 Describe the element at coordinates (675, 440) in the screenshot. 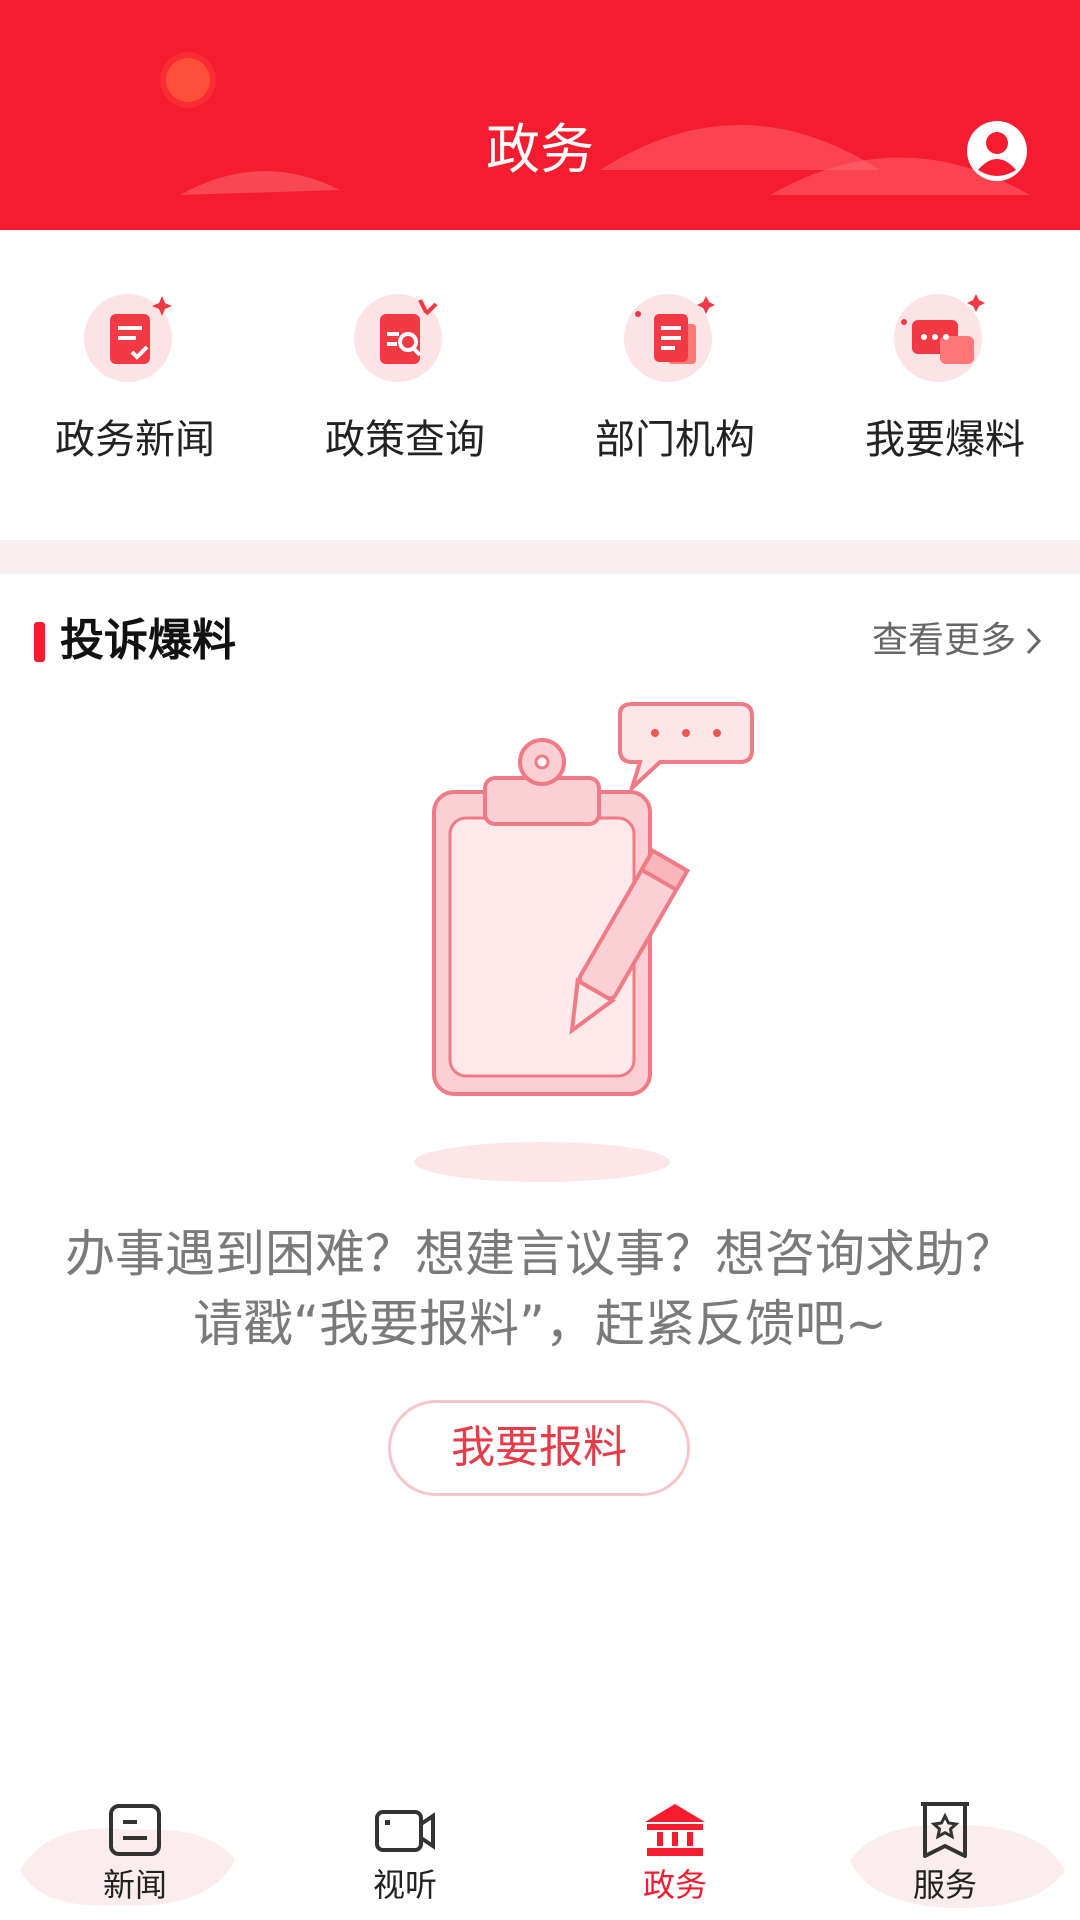

I see `quick-entry-label: 部门机构` at that location.